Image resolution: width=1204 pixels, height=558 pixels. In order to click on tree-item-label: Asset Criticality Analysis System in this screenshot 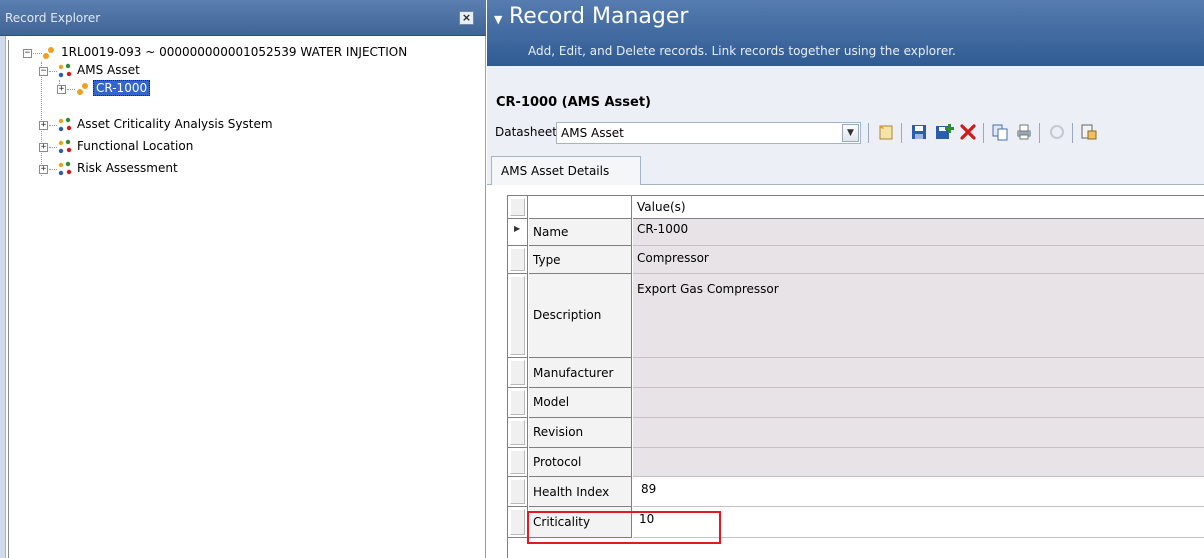, I will do `click(175, 124)`.